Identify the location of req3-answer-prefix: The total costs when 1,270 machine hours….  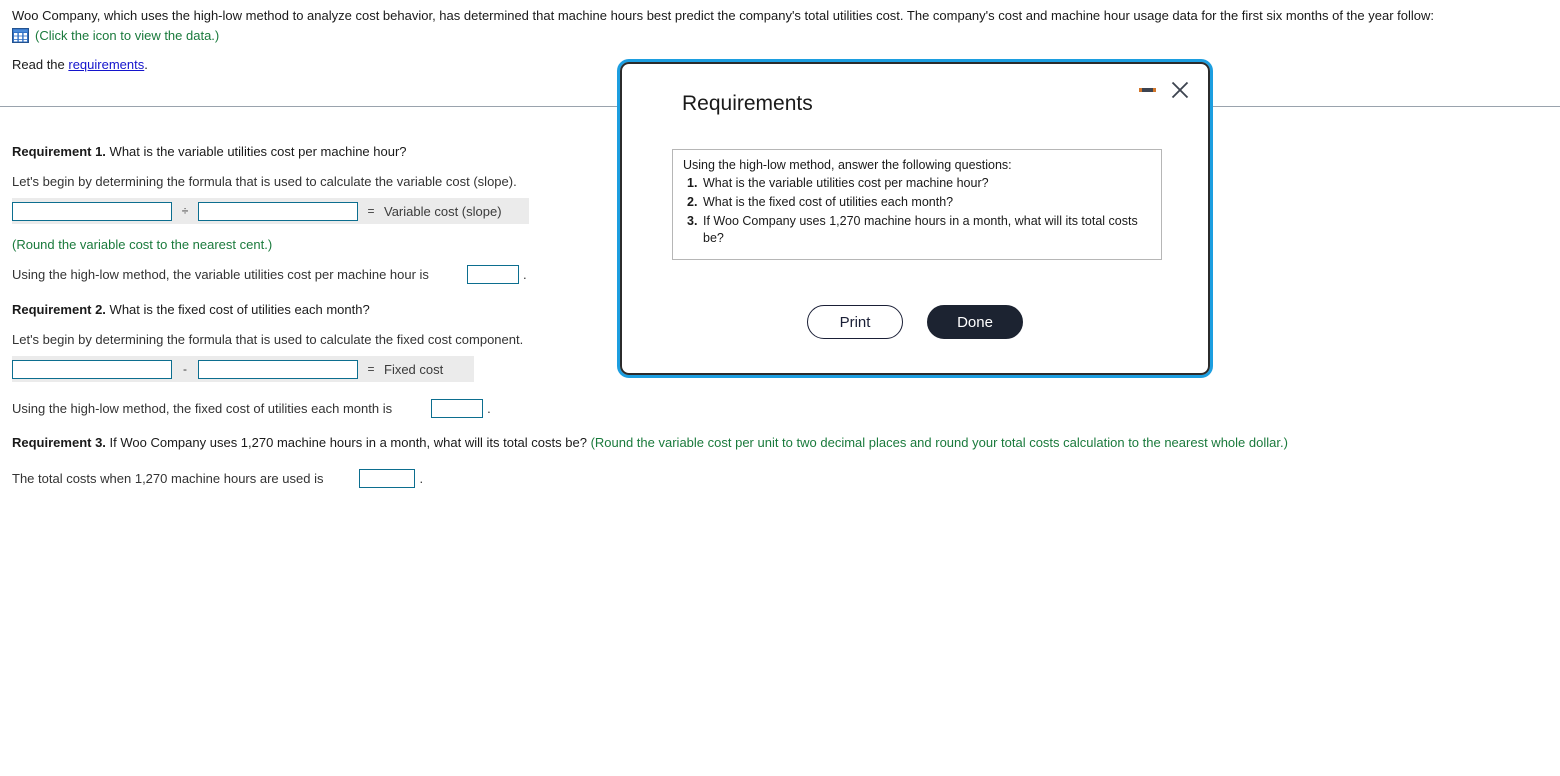
(168, 478).